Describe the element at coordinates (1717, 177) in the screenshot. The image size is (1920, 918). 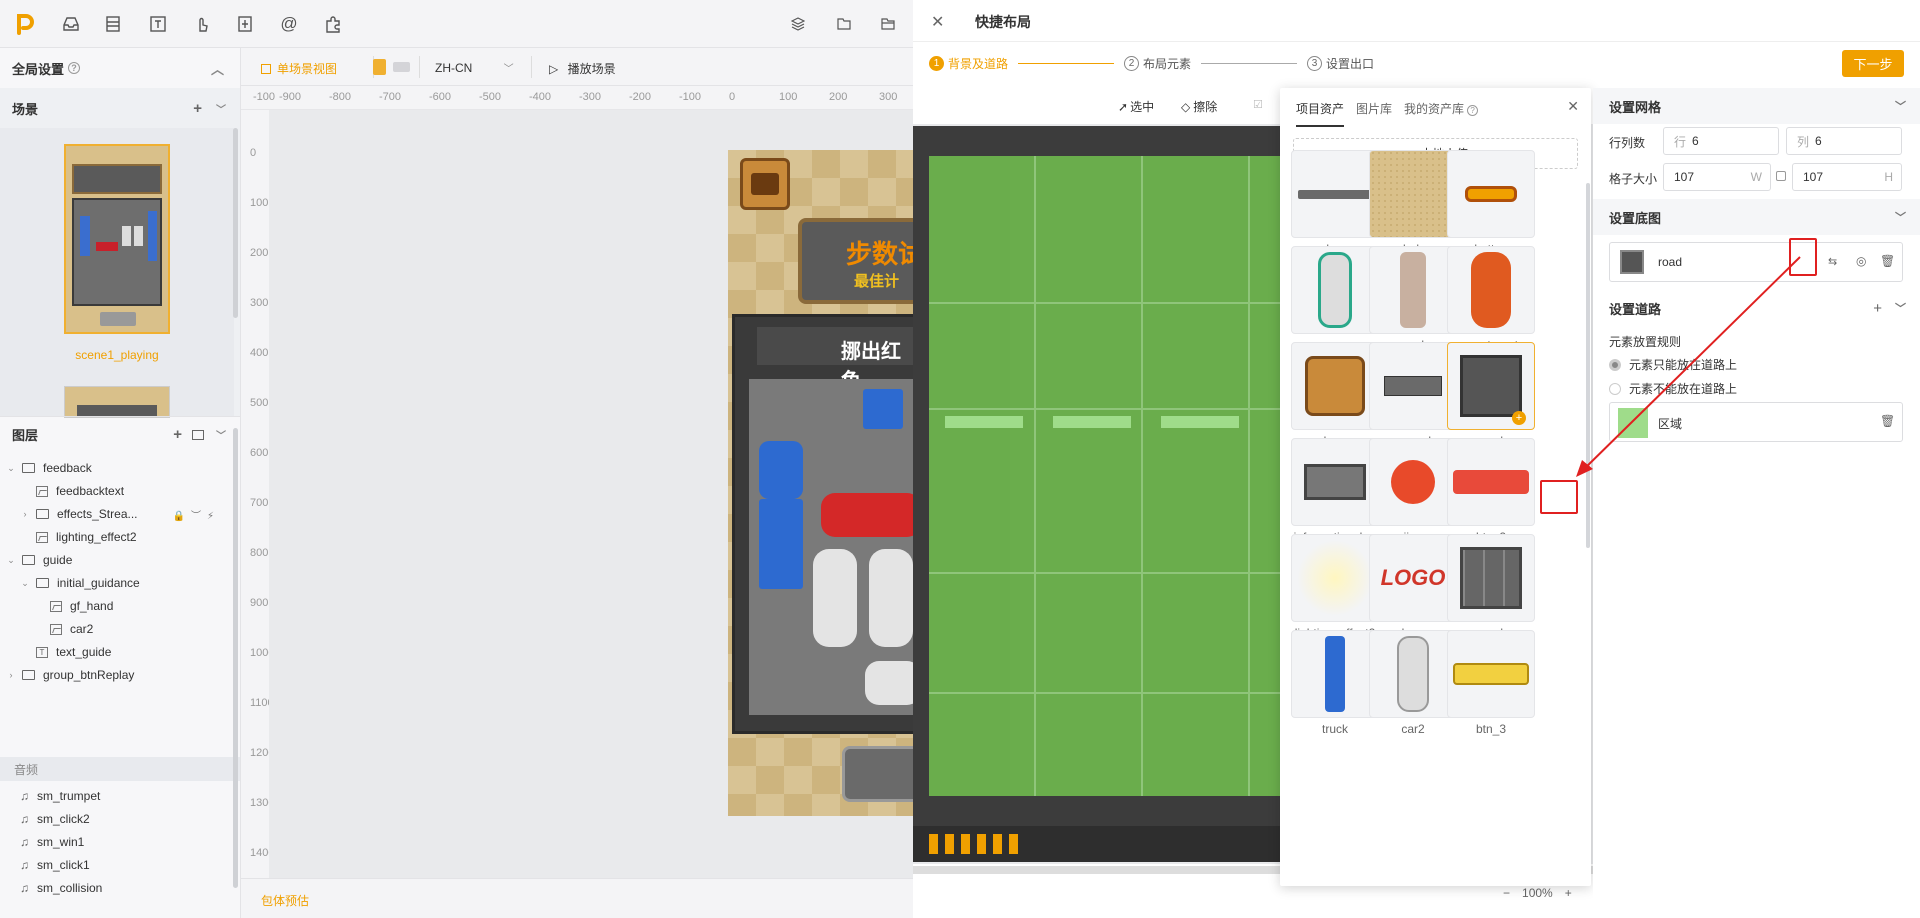
I see `width-input: 107 W` at that location.